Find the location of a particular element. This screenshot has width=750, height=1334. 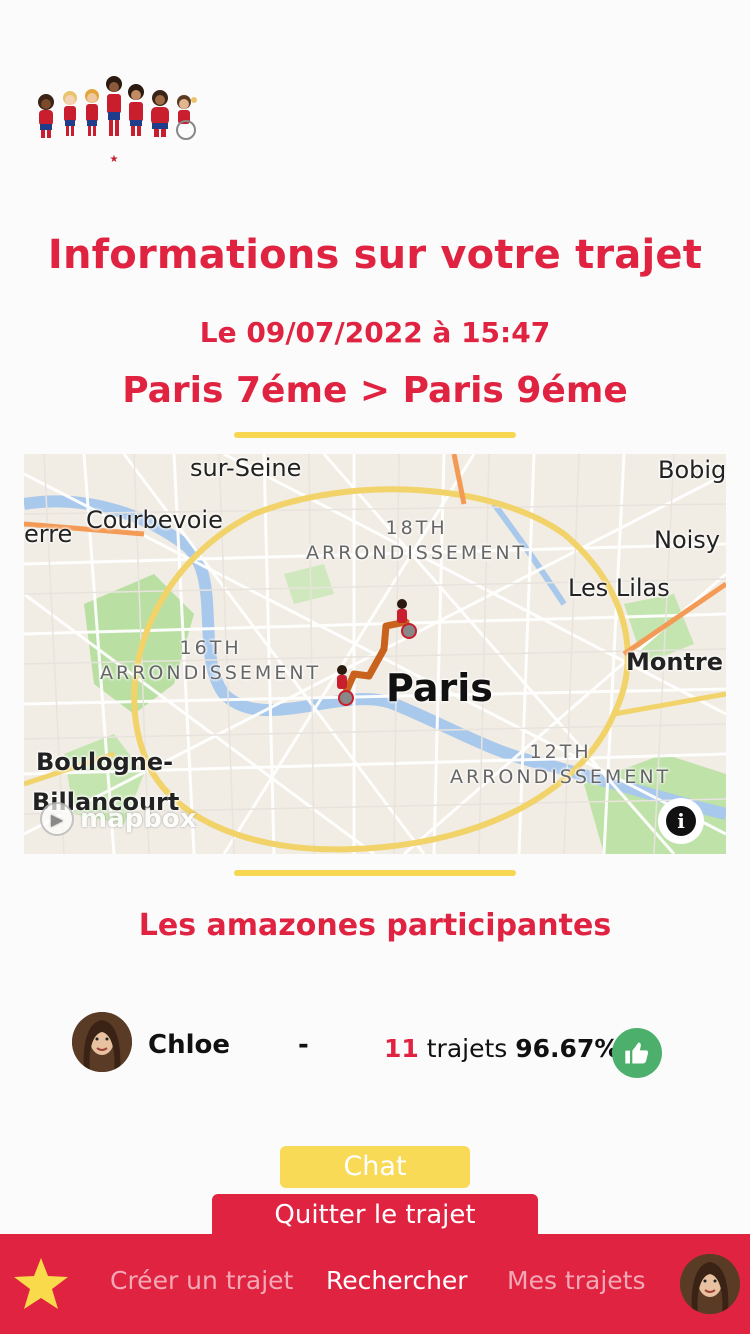

map-label-courbevoie: Courbevoie is located at coordinates (154, 520).